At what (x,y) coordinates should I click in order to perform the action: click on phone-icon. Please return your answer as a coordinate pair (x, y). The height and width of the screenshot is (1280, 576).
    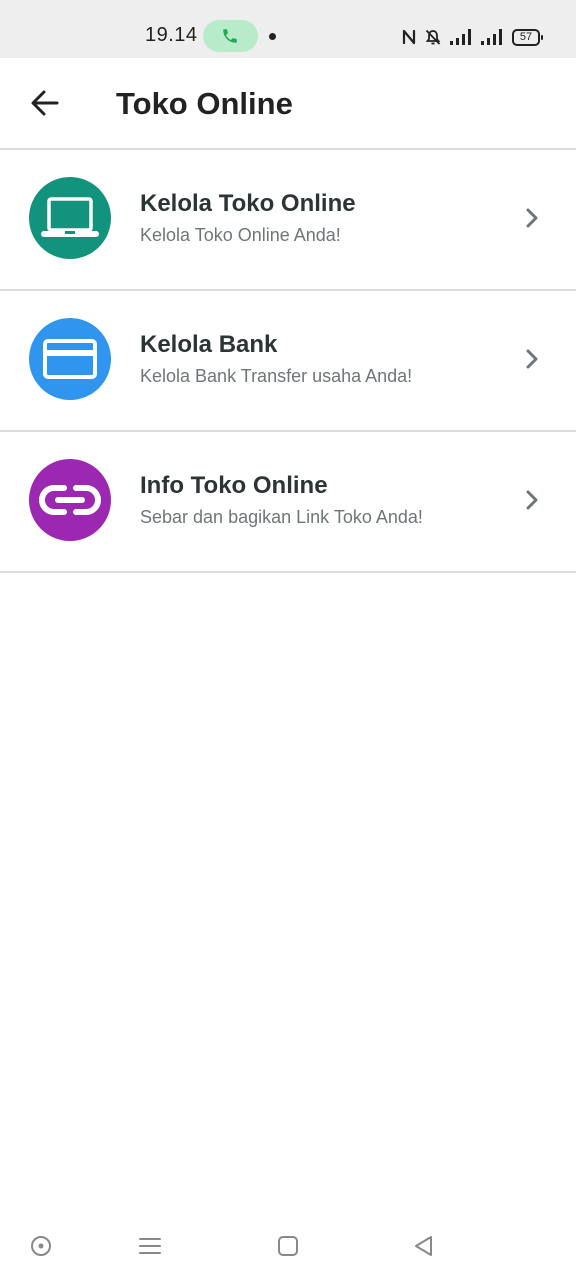
    Looking at the image, I should click on (230, 36).